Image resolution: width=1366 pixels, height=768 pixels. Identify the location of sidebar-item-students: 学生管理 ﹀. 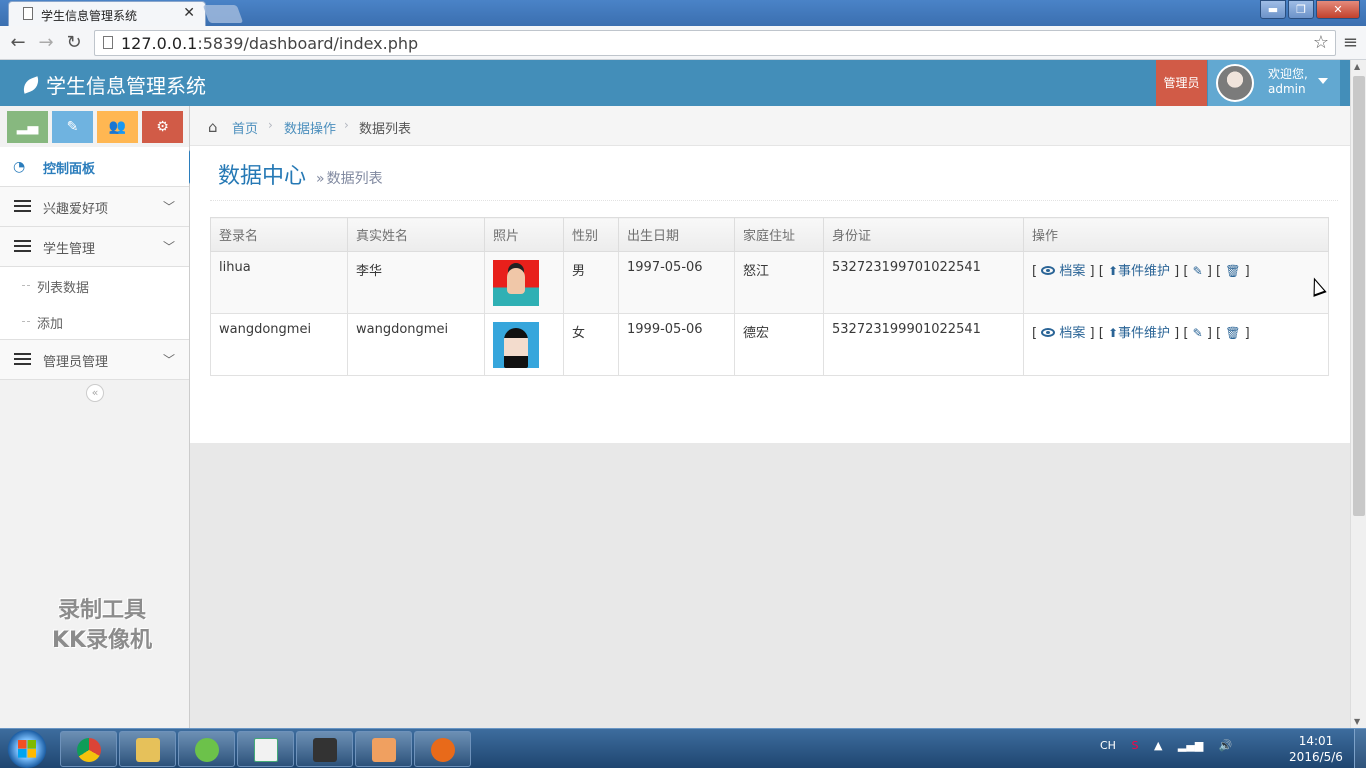
(94, 247).